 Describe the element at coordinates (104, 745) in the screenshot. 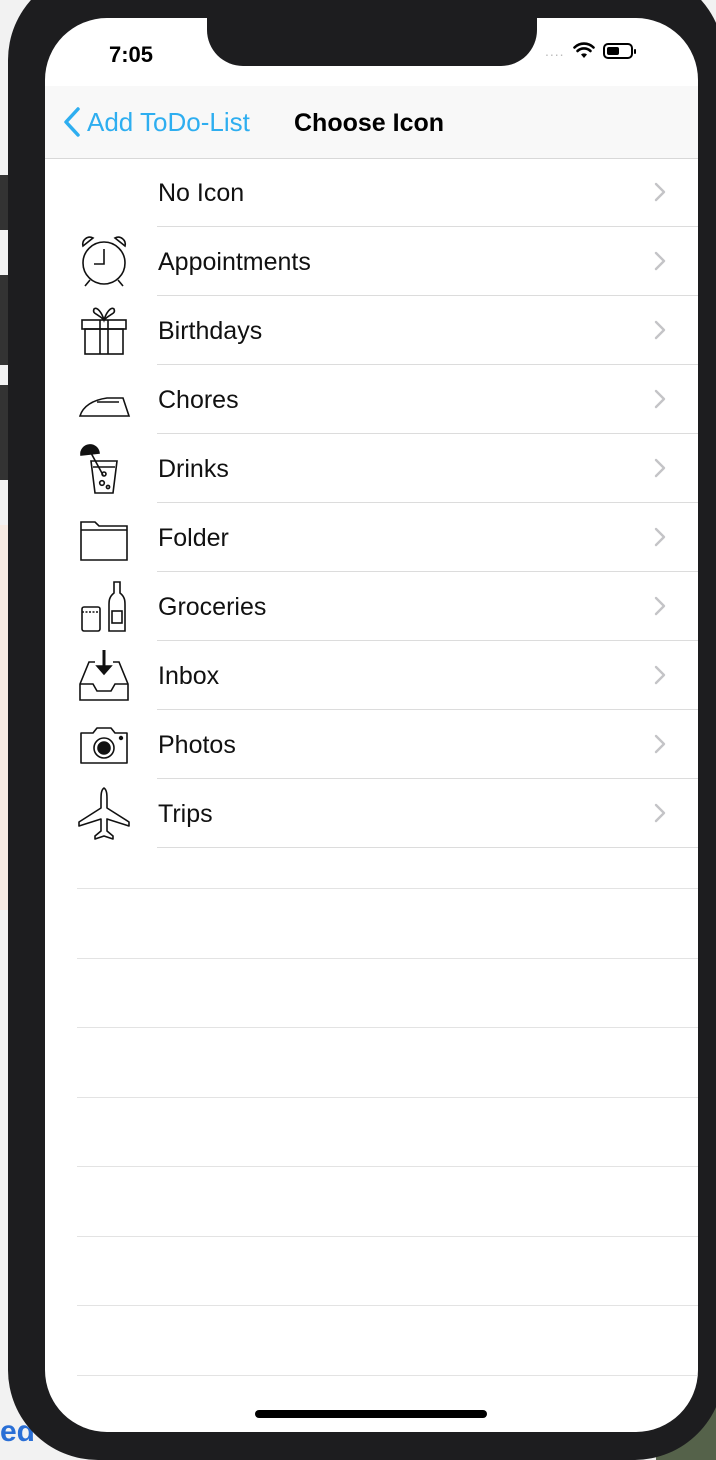

I see `camera-icon` at that location.